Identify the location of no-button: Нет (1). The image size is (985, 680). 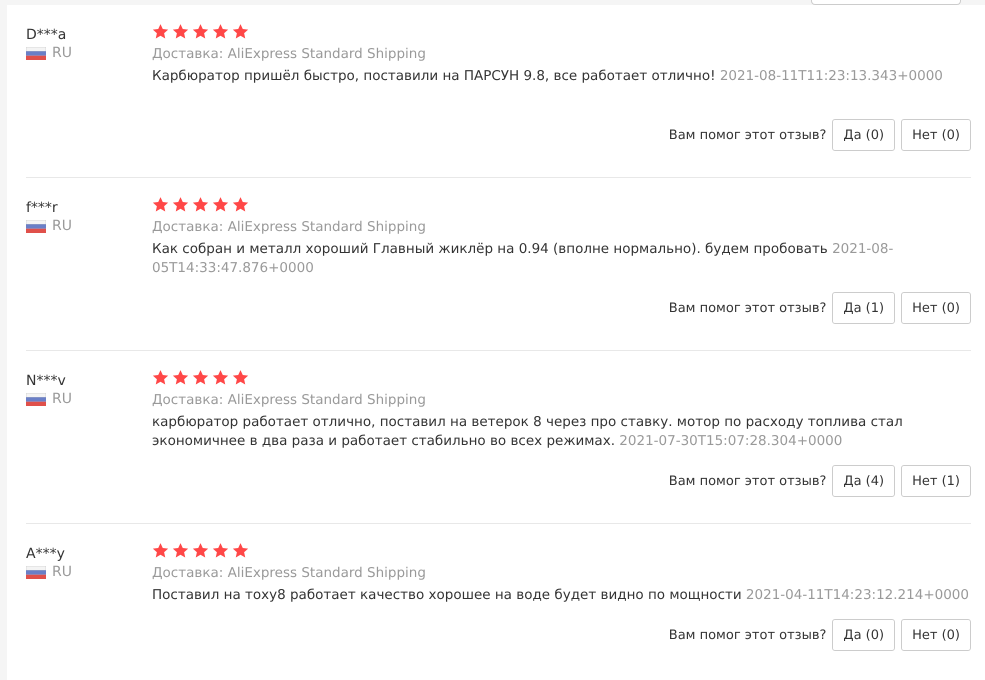
(936, 481).